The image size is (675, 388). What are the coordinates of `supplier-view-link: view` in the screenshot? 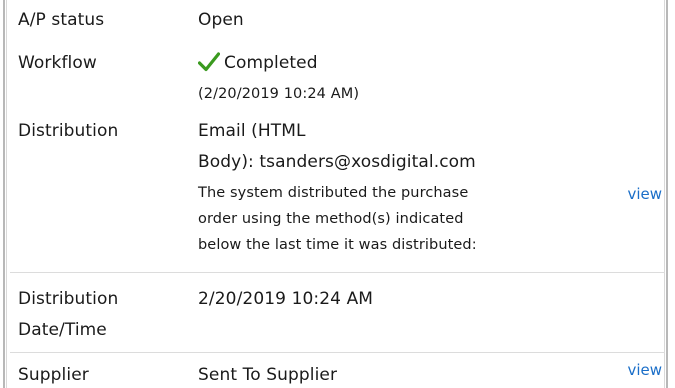 It's located at (644, 370).